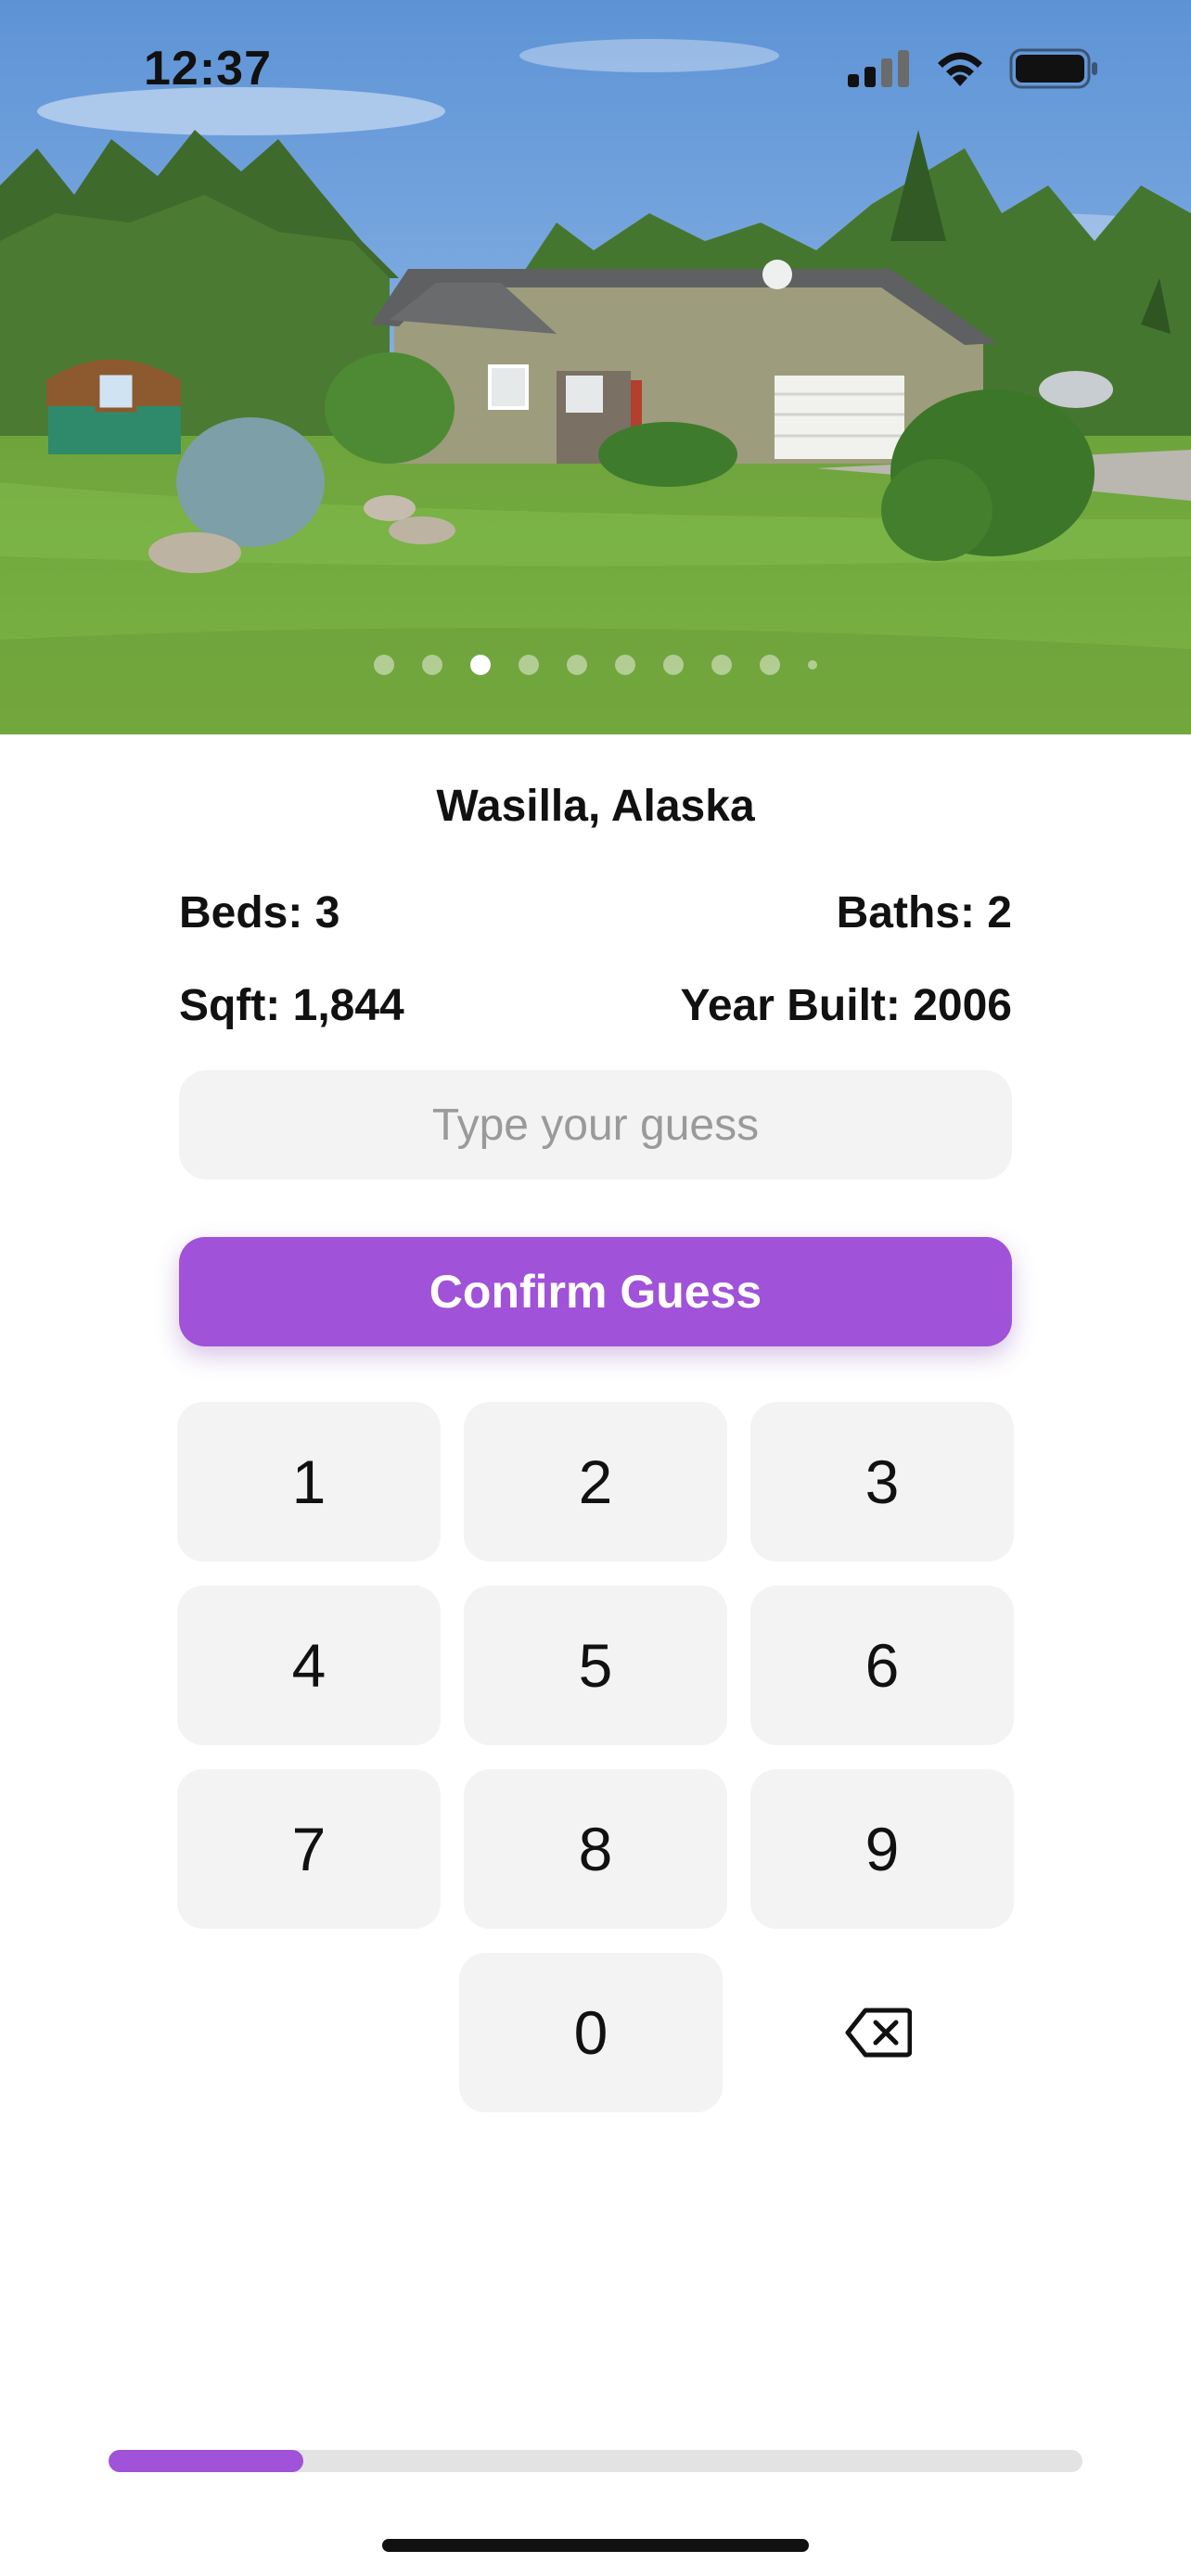 This screenshot has width=1191, height=2576. I want to click on keypad-key-7: 7, so click(309, 1849).